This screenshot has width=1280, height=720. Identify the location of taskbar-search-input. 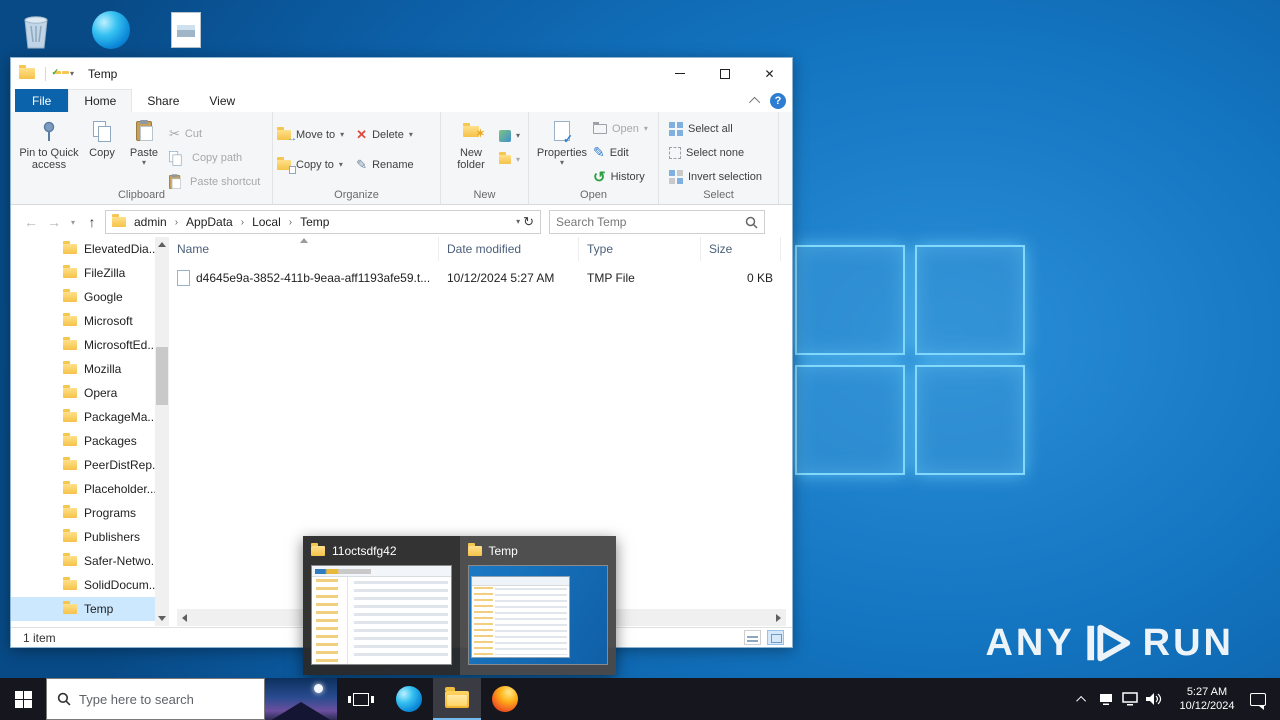
(166, 699).